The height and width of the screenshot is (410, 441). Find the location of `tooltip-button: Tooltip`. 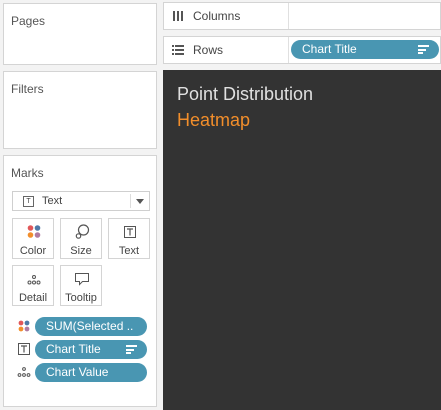

tooltip-button: Tooltip is located at coordinates (81, 285).